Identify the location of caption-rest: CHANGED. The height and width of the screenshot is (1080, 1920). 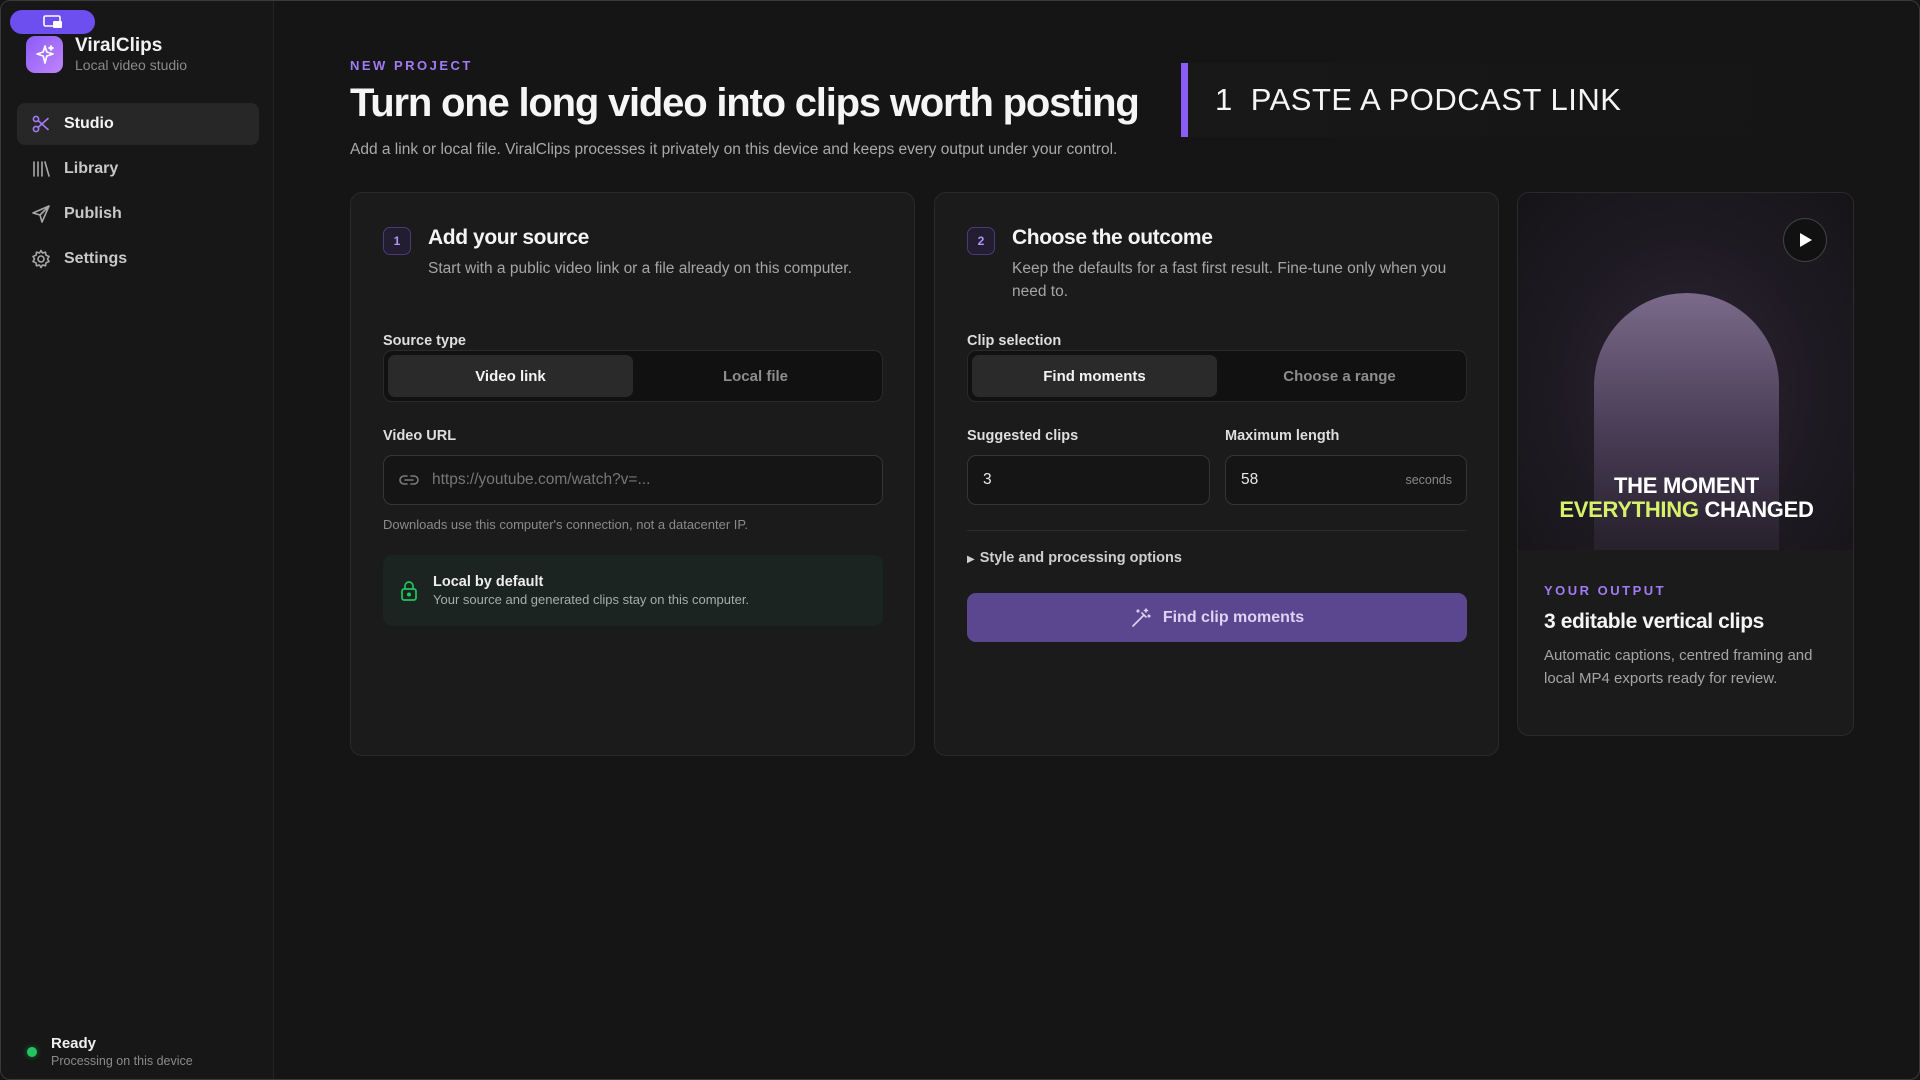
(1759, 509).